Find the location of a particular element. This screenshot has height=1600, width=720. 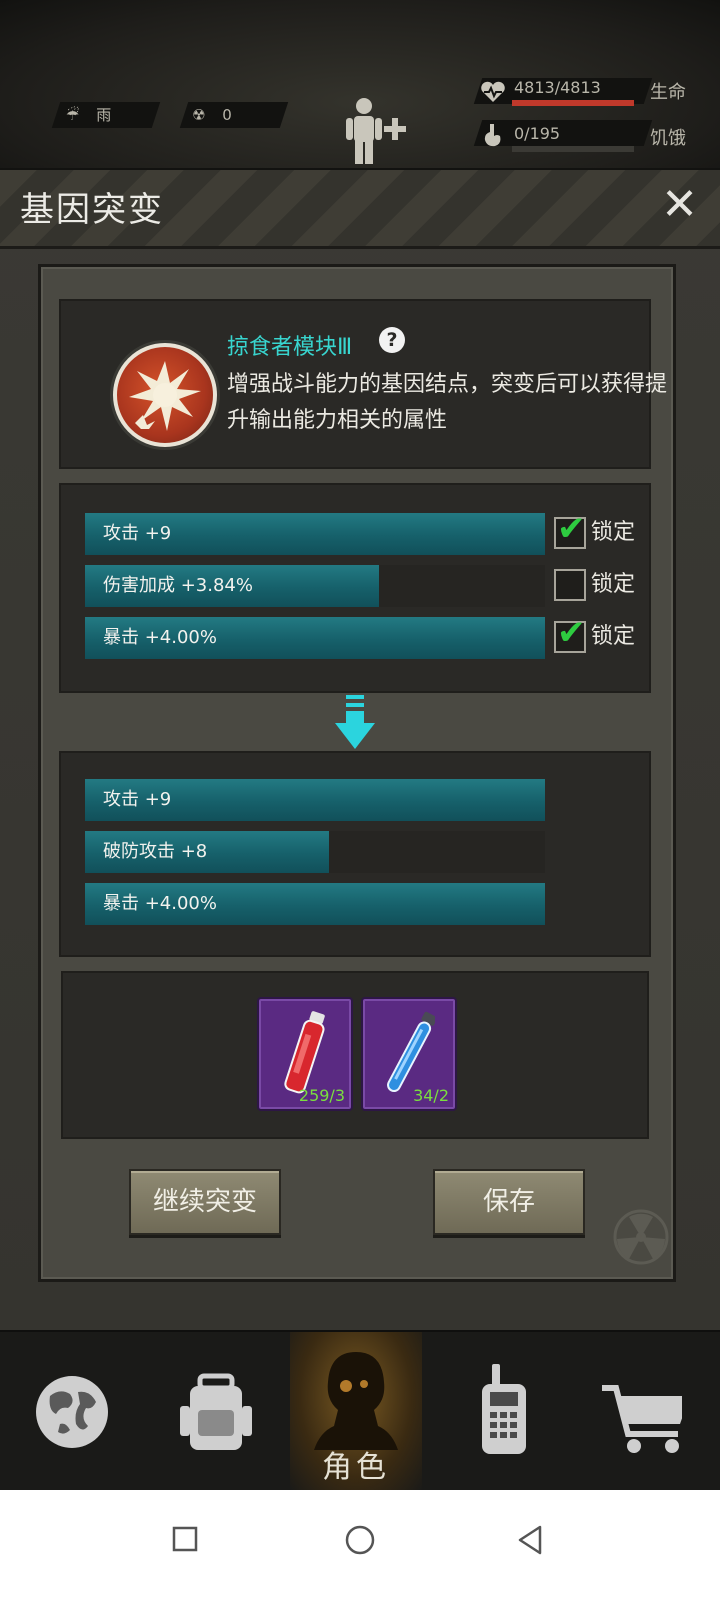

attribute-label: 破防攻击 +8 is located at coordinates (155, 851).